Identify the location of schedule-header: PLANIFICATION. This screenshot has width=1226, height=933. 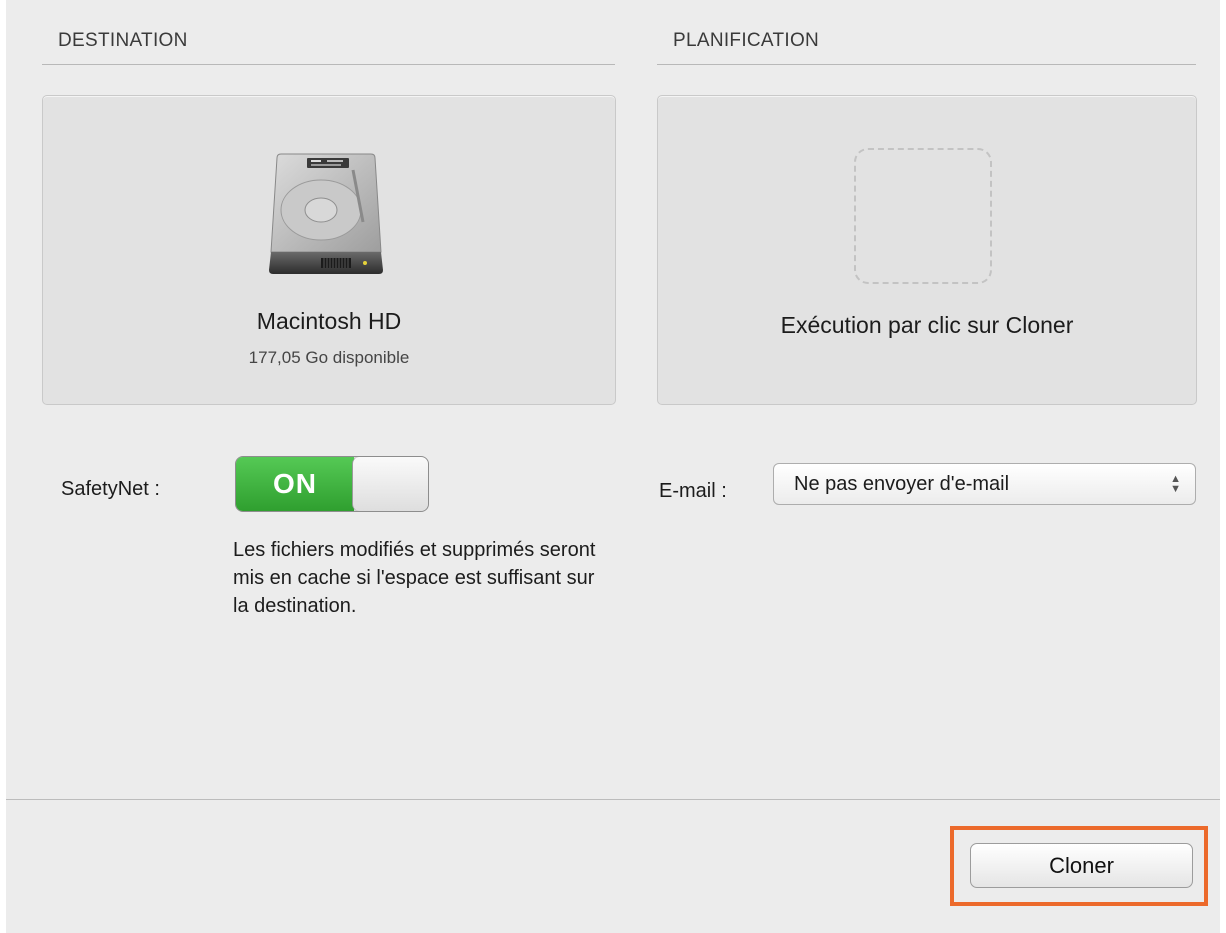
(926, 47).